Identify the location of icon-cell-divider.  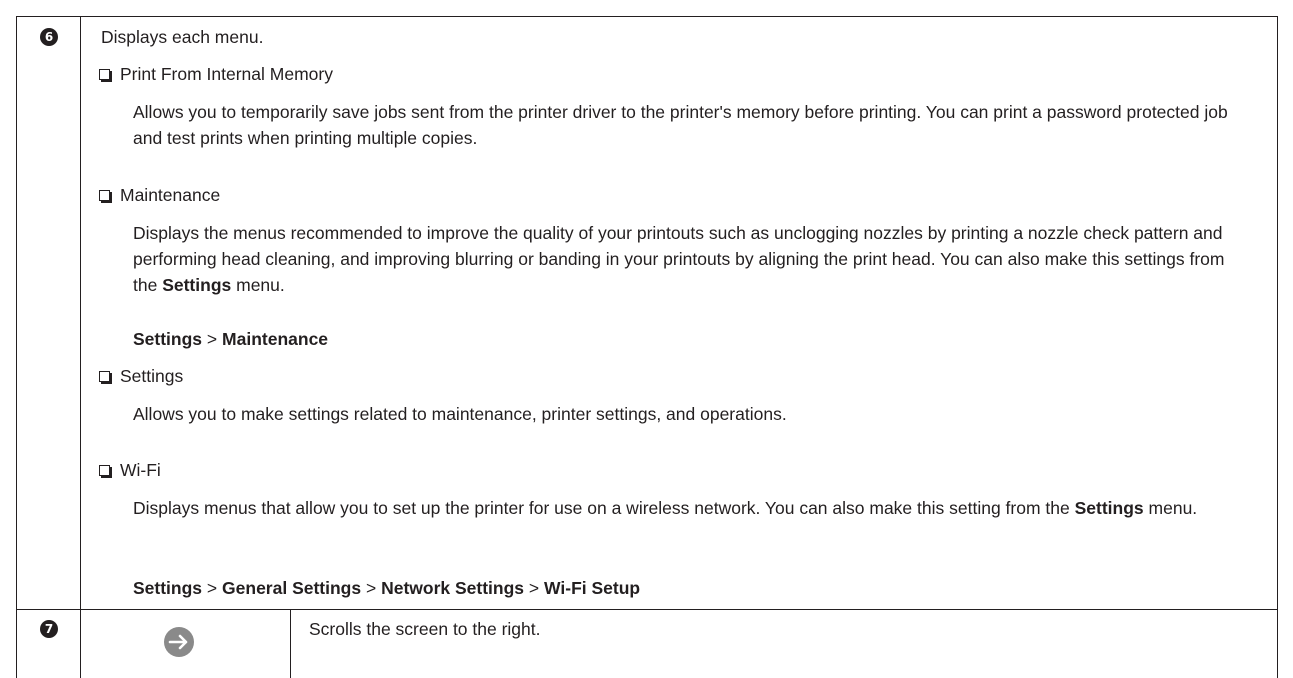
(290, 643).